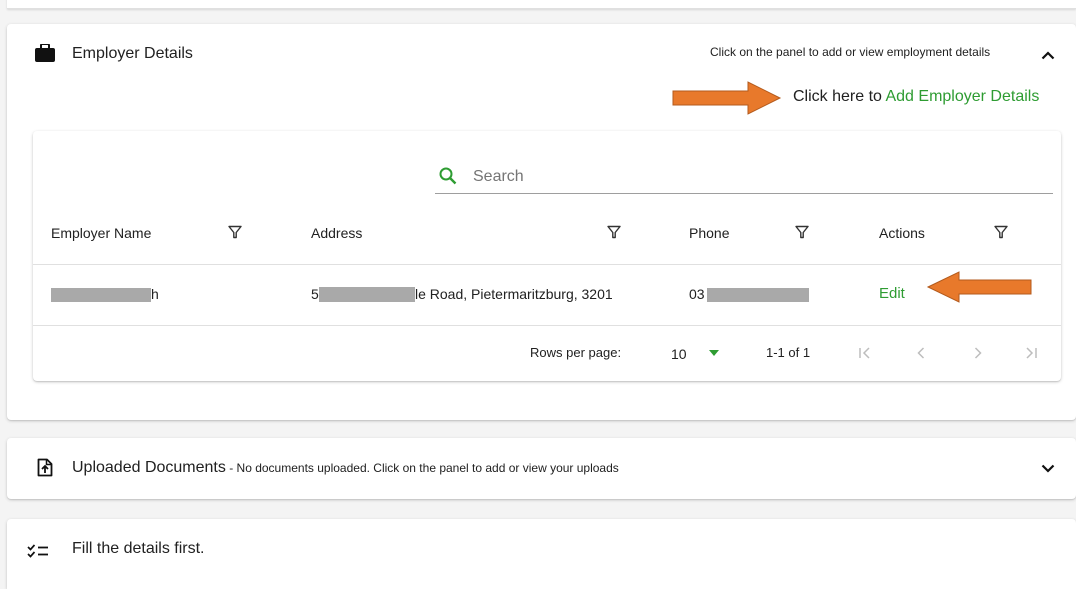 The image size is (1076, 589). I want to click on last-page-icon, so click(1031, 353).